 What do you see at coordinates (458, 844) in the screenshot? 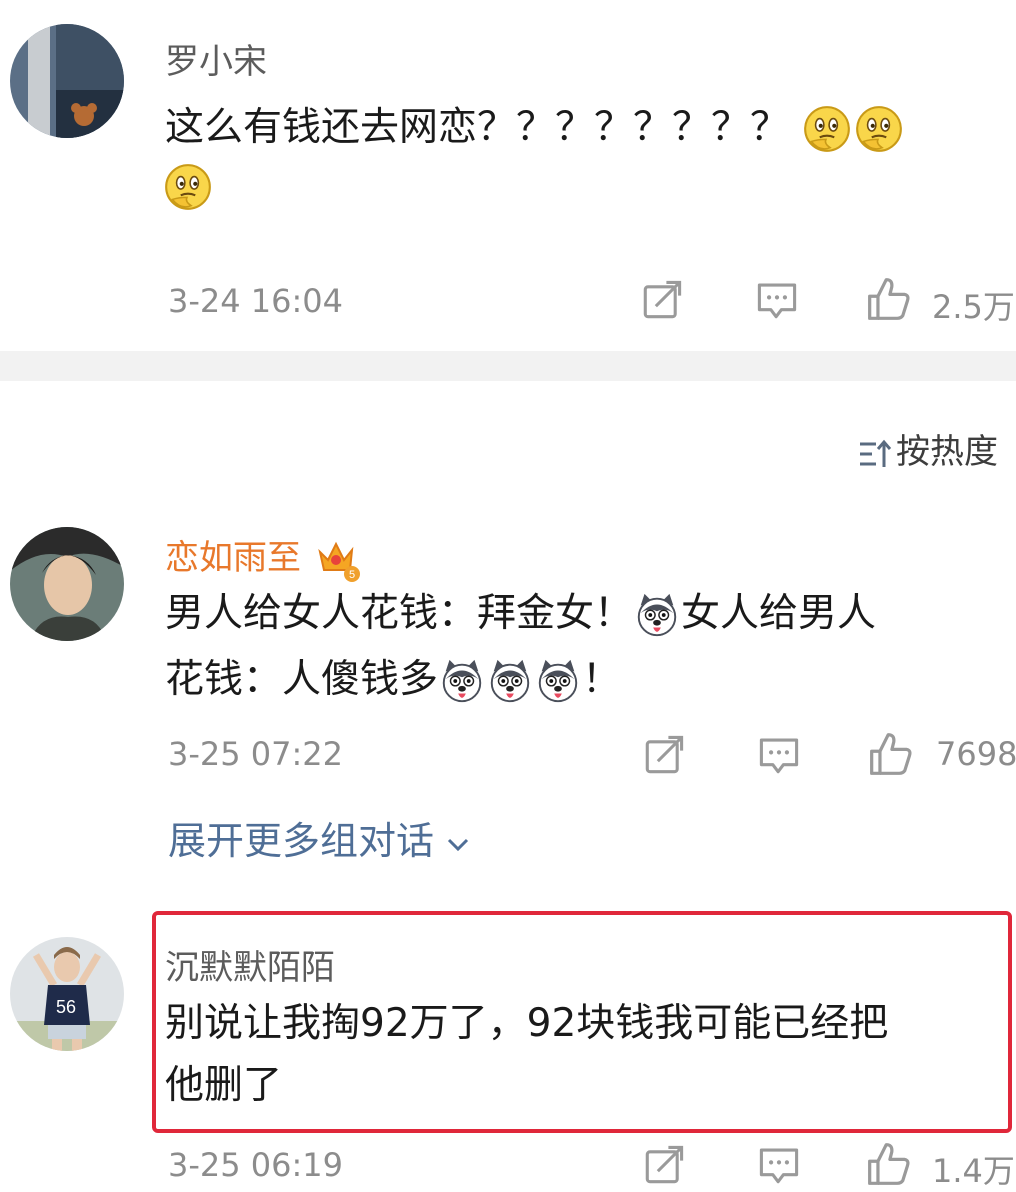
I see `chevron-down-icon` at bounding box center [458, 844].